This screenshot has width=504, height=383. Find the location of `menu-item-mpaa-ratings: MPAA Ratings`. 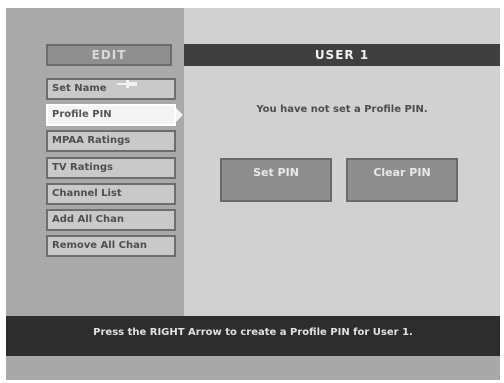

menu-item-mpaa-ratings: MPAA Ratings is located at coordinates (111, 141).